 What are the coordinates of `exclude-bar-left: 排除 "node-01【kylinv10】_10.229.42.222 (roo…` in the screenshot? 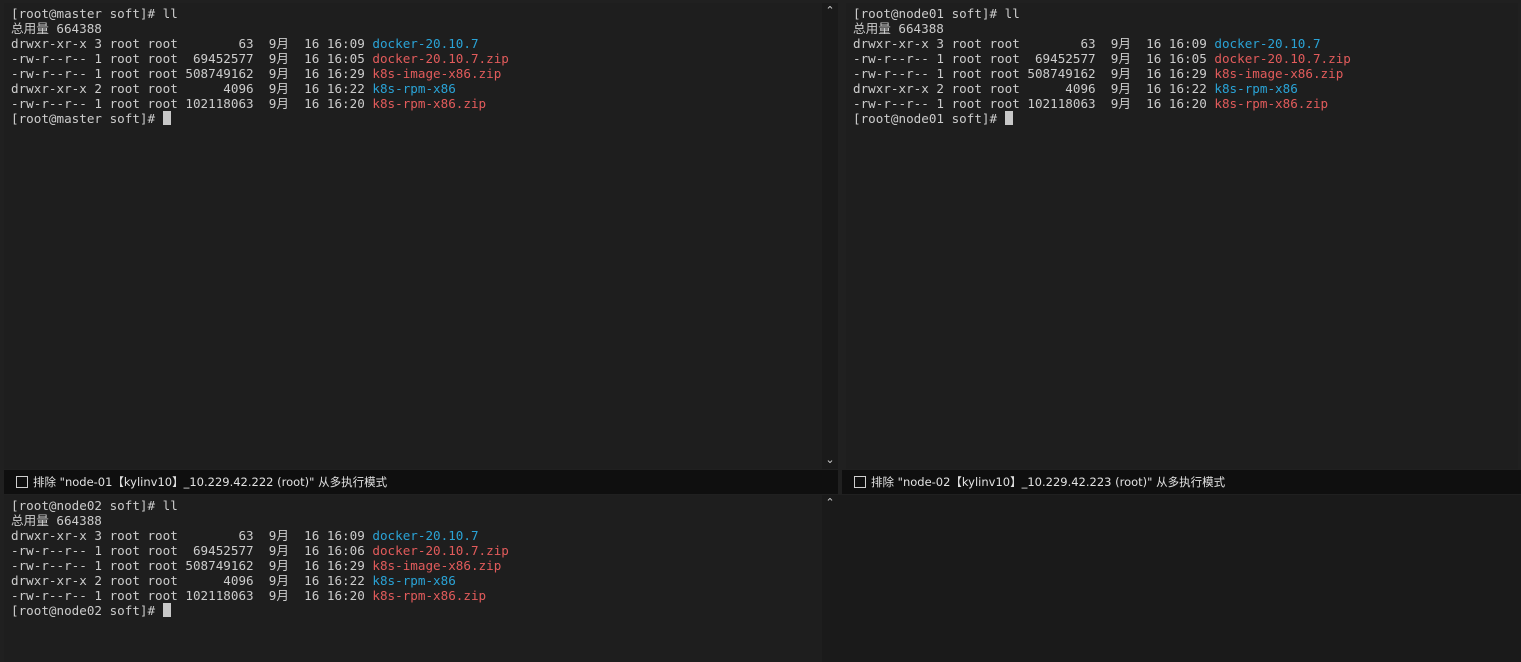 It's located at (421, 482).